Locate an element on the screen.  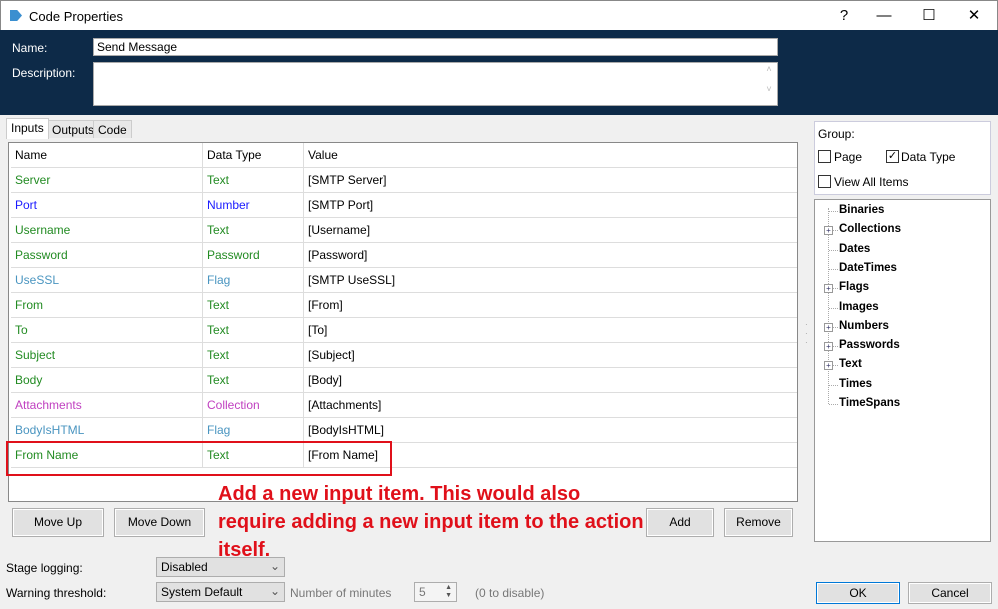
stage-logging-label: Stage logging: is located at coordinates (44, 568).